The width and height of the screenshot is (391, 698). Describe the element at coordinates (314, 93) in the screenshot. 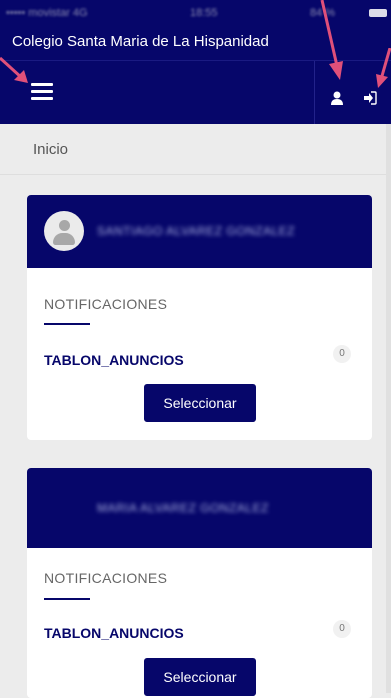

I see `nav-divider` at that location.